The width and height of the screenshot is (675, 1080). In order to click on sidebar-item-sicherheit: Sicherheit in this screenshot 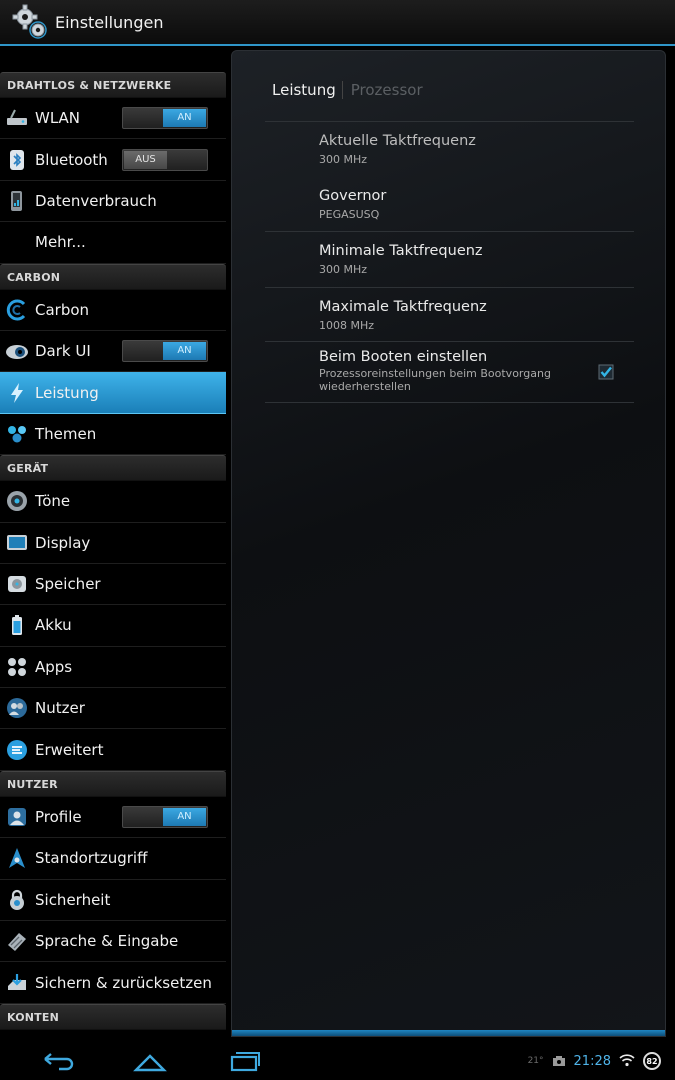, I will do `click(113, 901)`.